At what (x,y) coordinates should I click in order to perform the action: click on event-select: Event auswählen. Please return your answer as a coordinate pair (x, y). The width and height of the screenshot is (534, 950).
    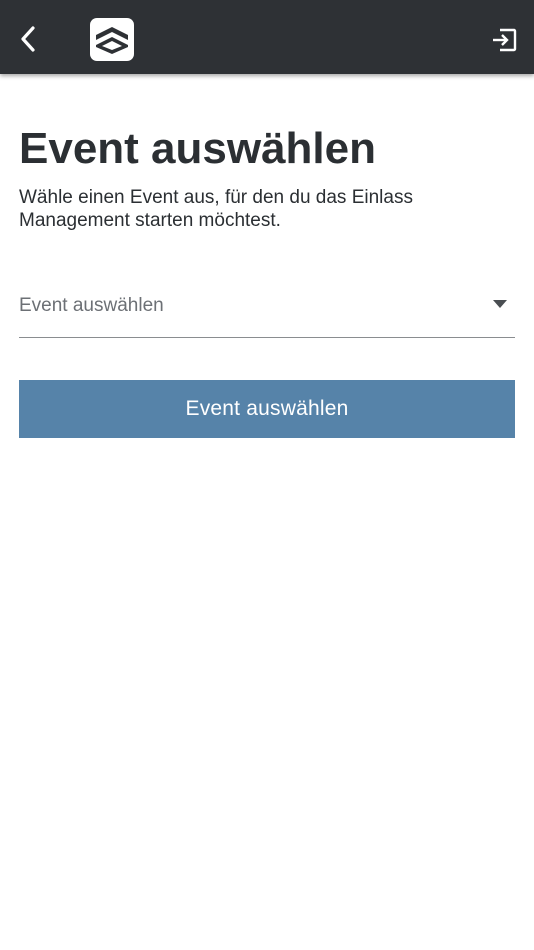
    Looking at the image, I should click on (267, 313).